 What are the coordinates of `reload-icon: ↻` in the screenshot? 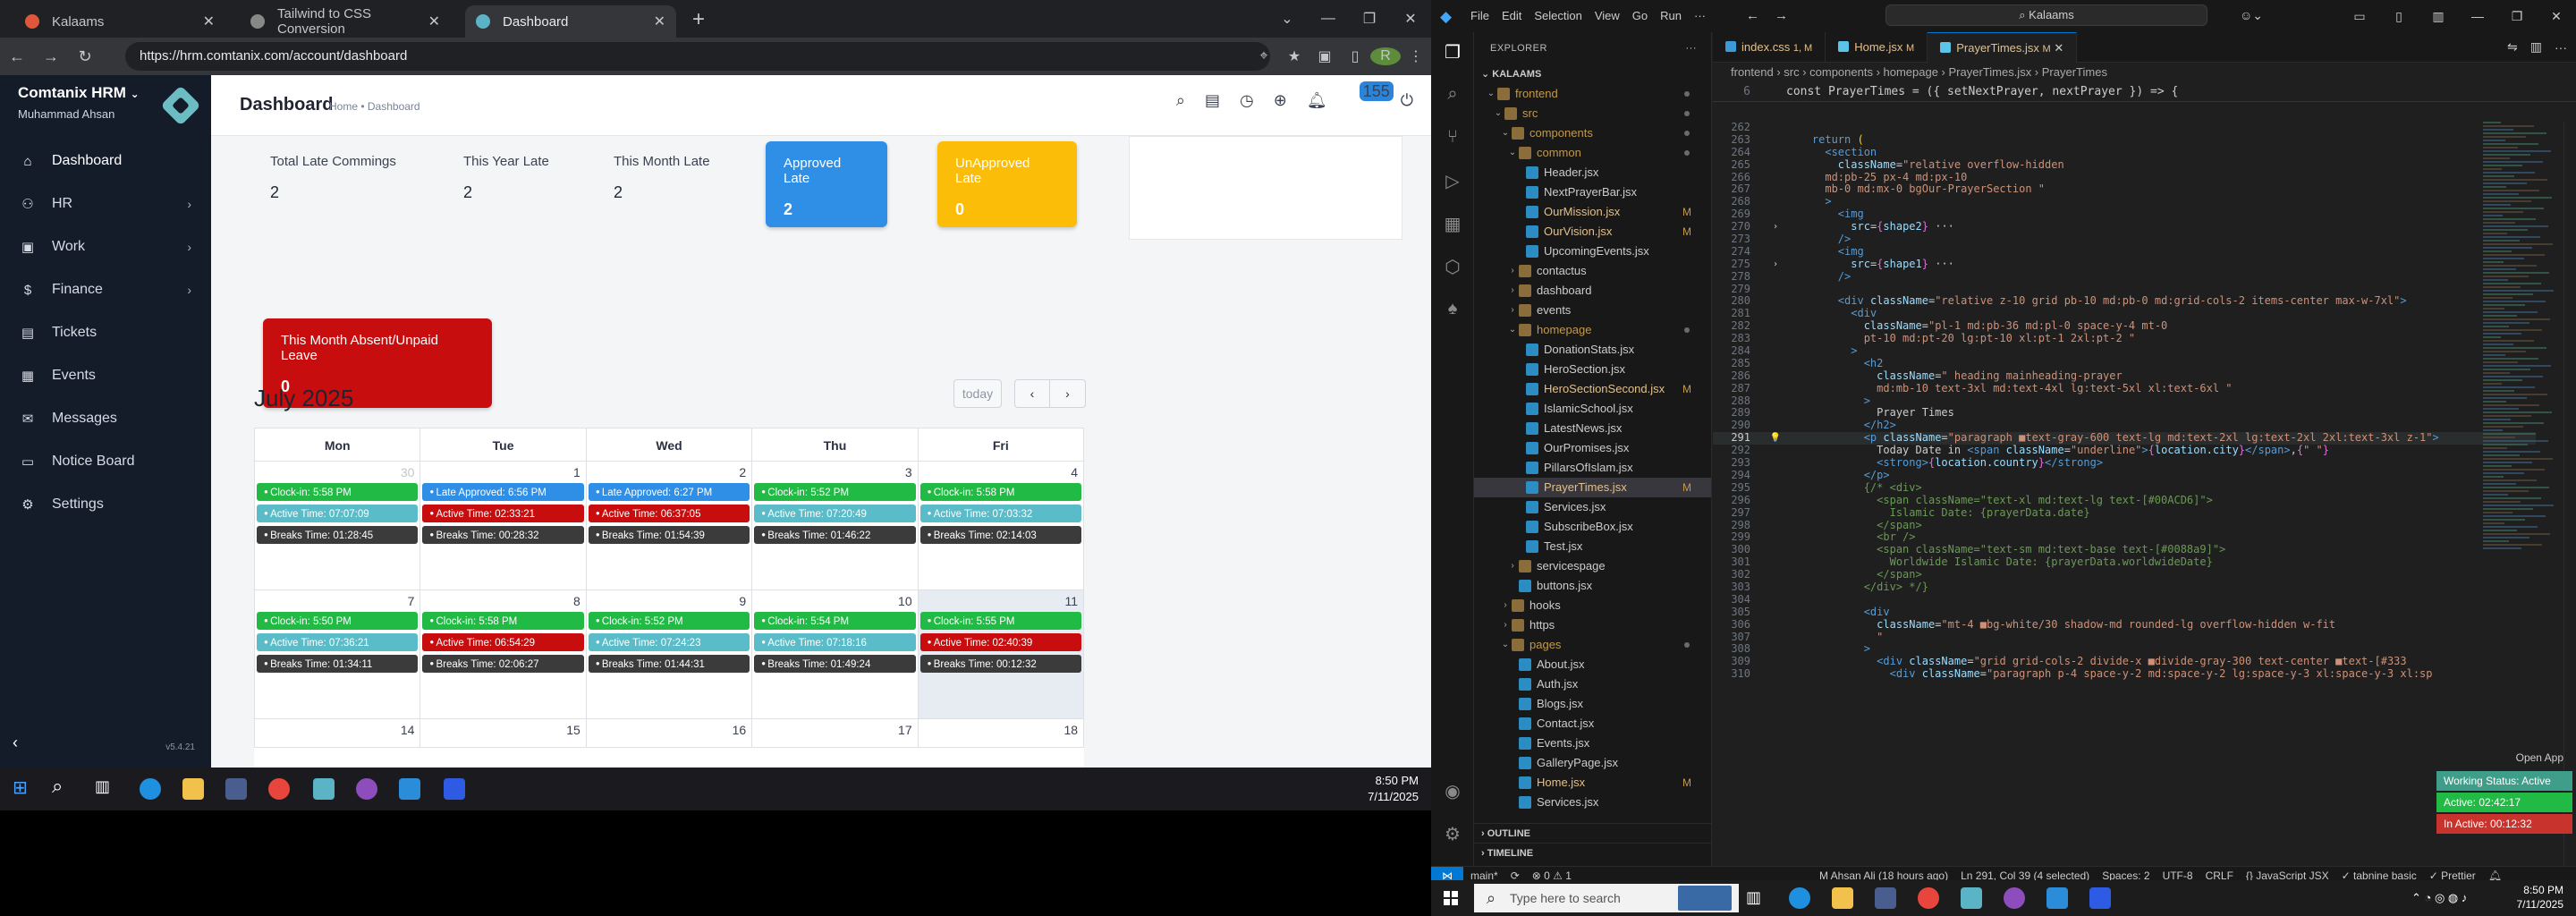 It's located at (85, 56).